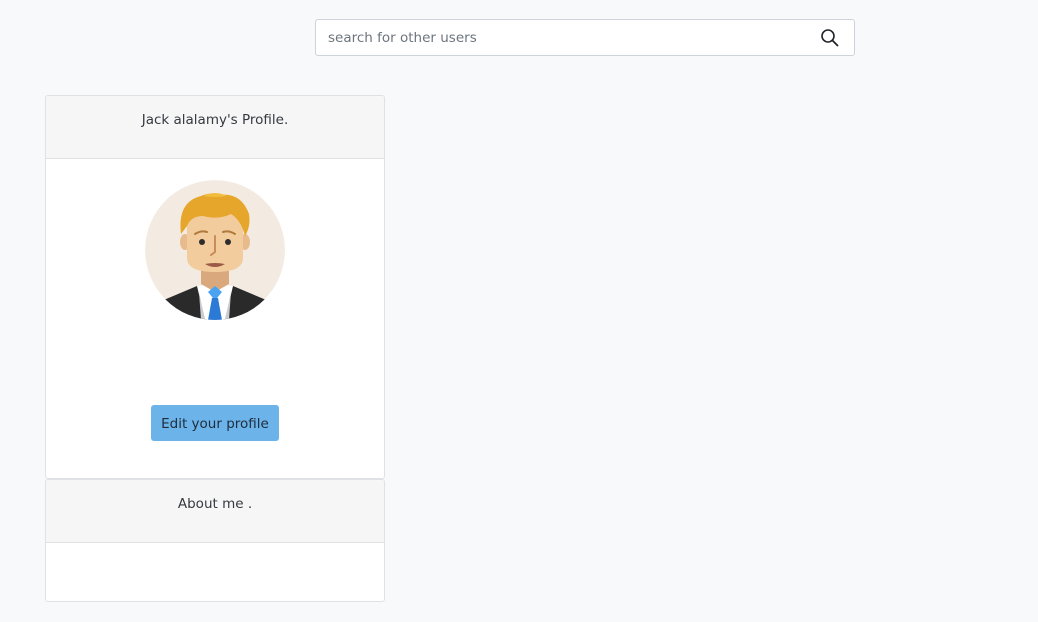 The width and height of the screenshot is (1038, 622). What do you see at coordinates (556, 37) in the screenshot?
I see `search-input` at bounding box center [556, 37].